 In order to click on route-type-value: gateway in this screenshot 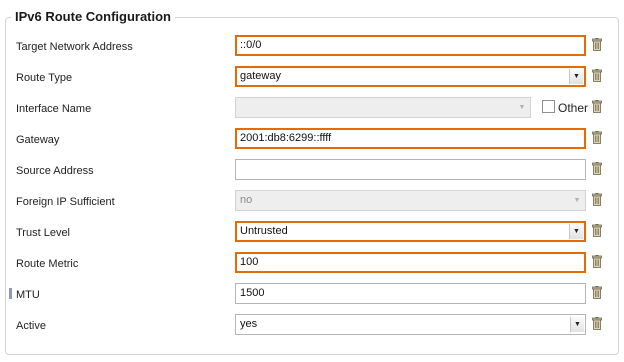, I will do `click(260, 76)`.